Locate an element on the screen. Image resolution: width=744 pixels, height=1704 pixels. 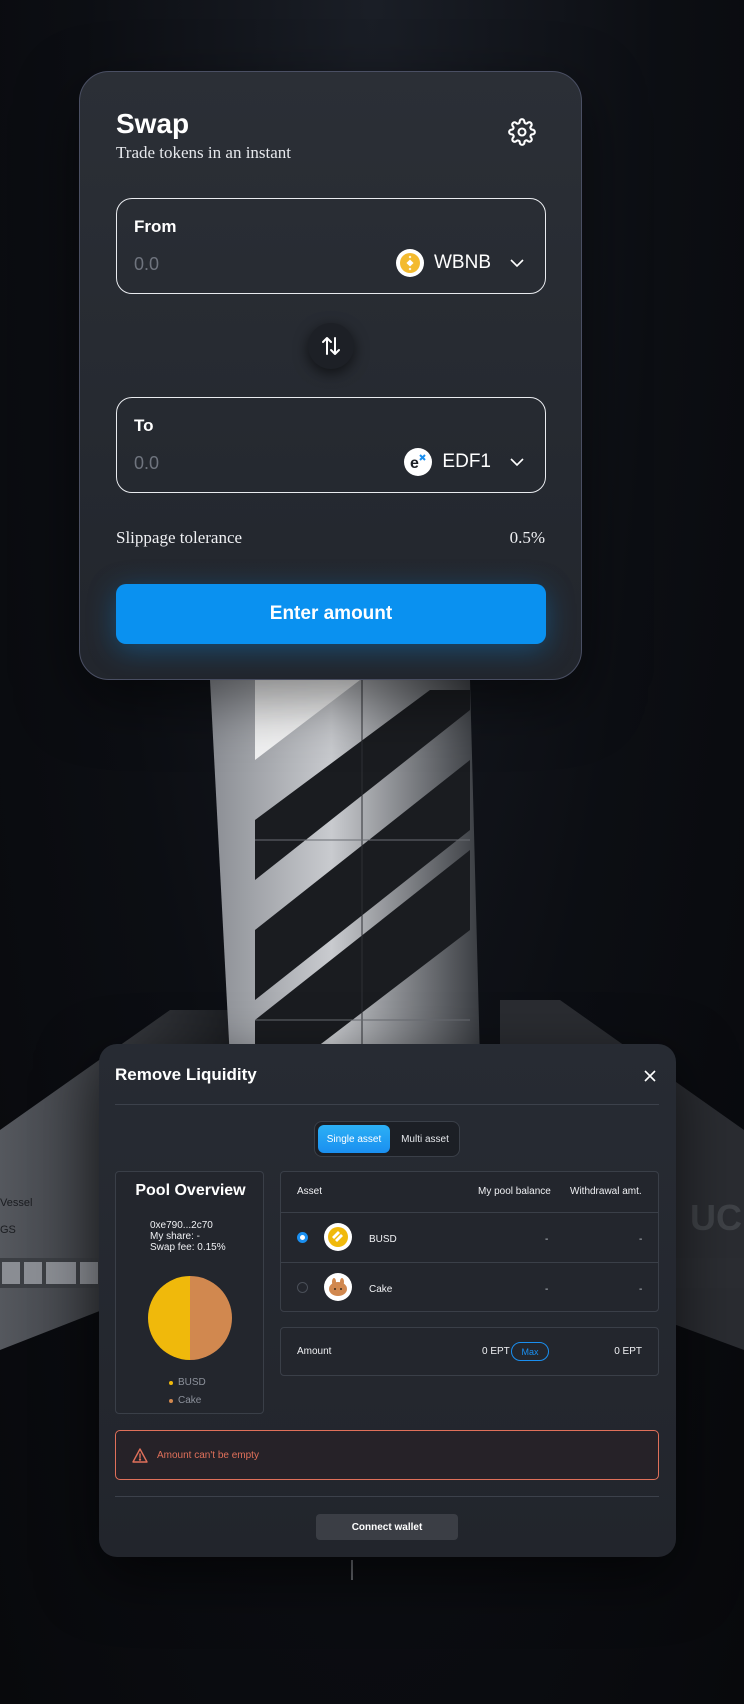
pool-fee: Swap fee: 0.15% is located at coordinates (188, 1247).